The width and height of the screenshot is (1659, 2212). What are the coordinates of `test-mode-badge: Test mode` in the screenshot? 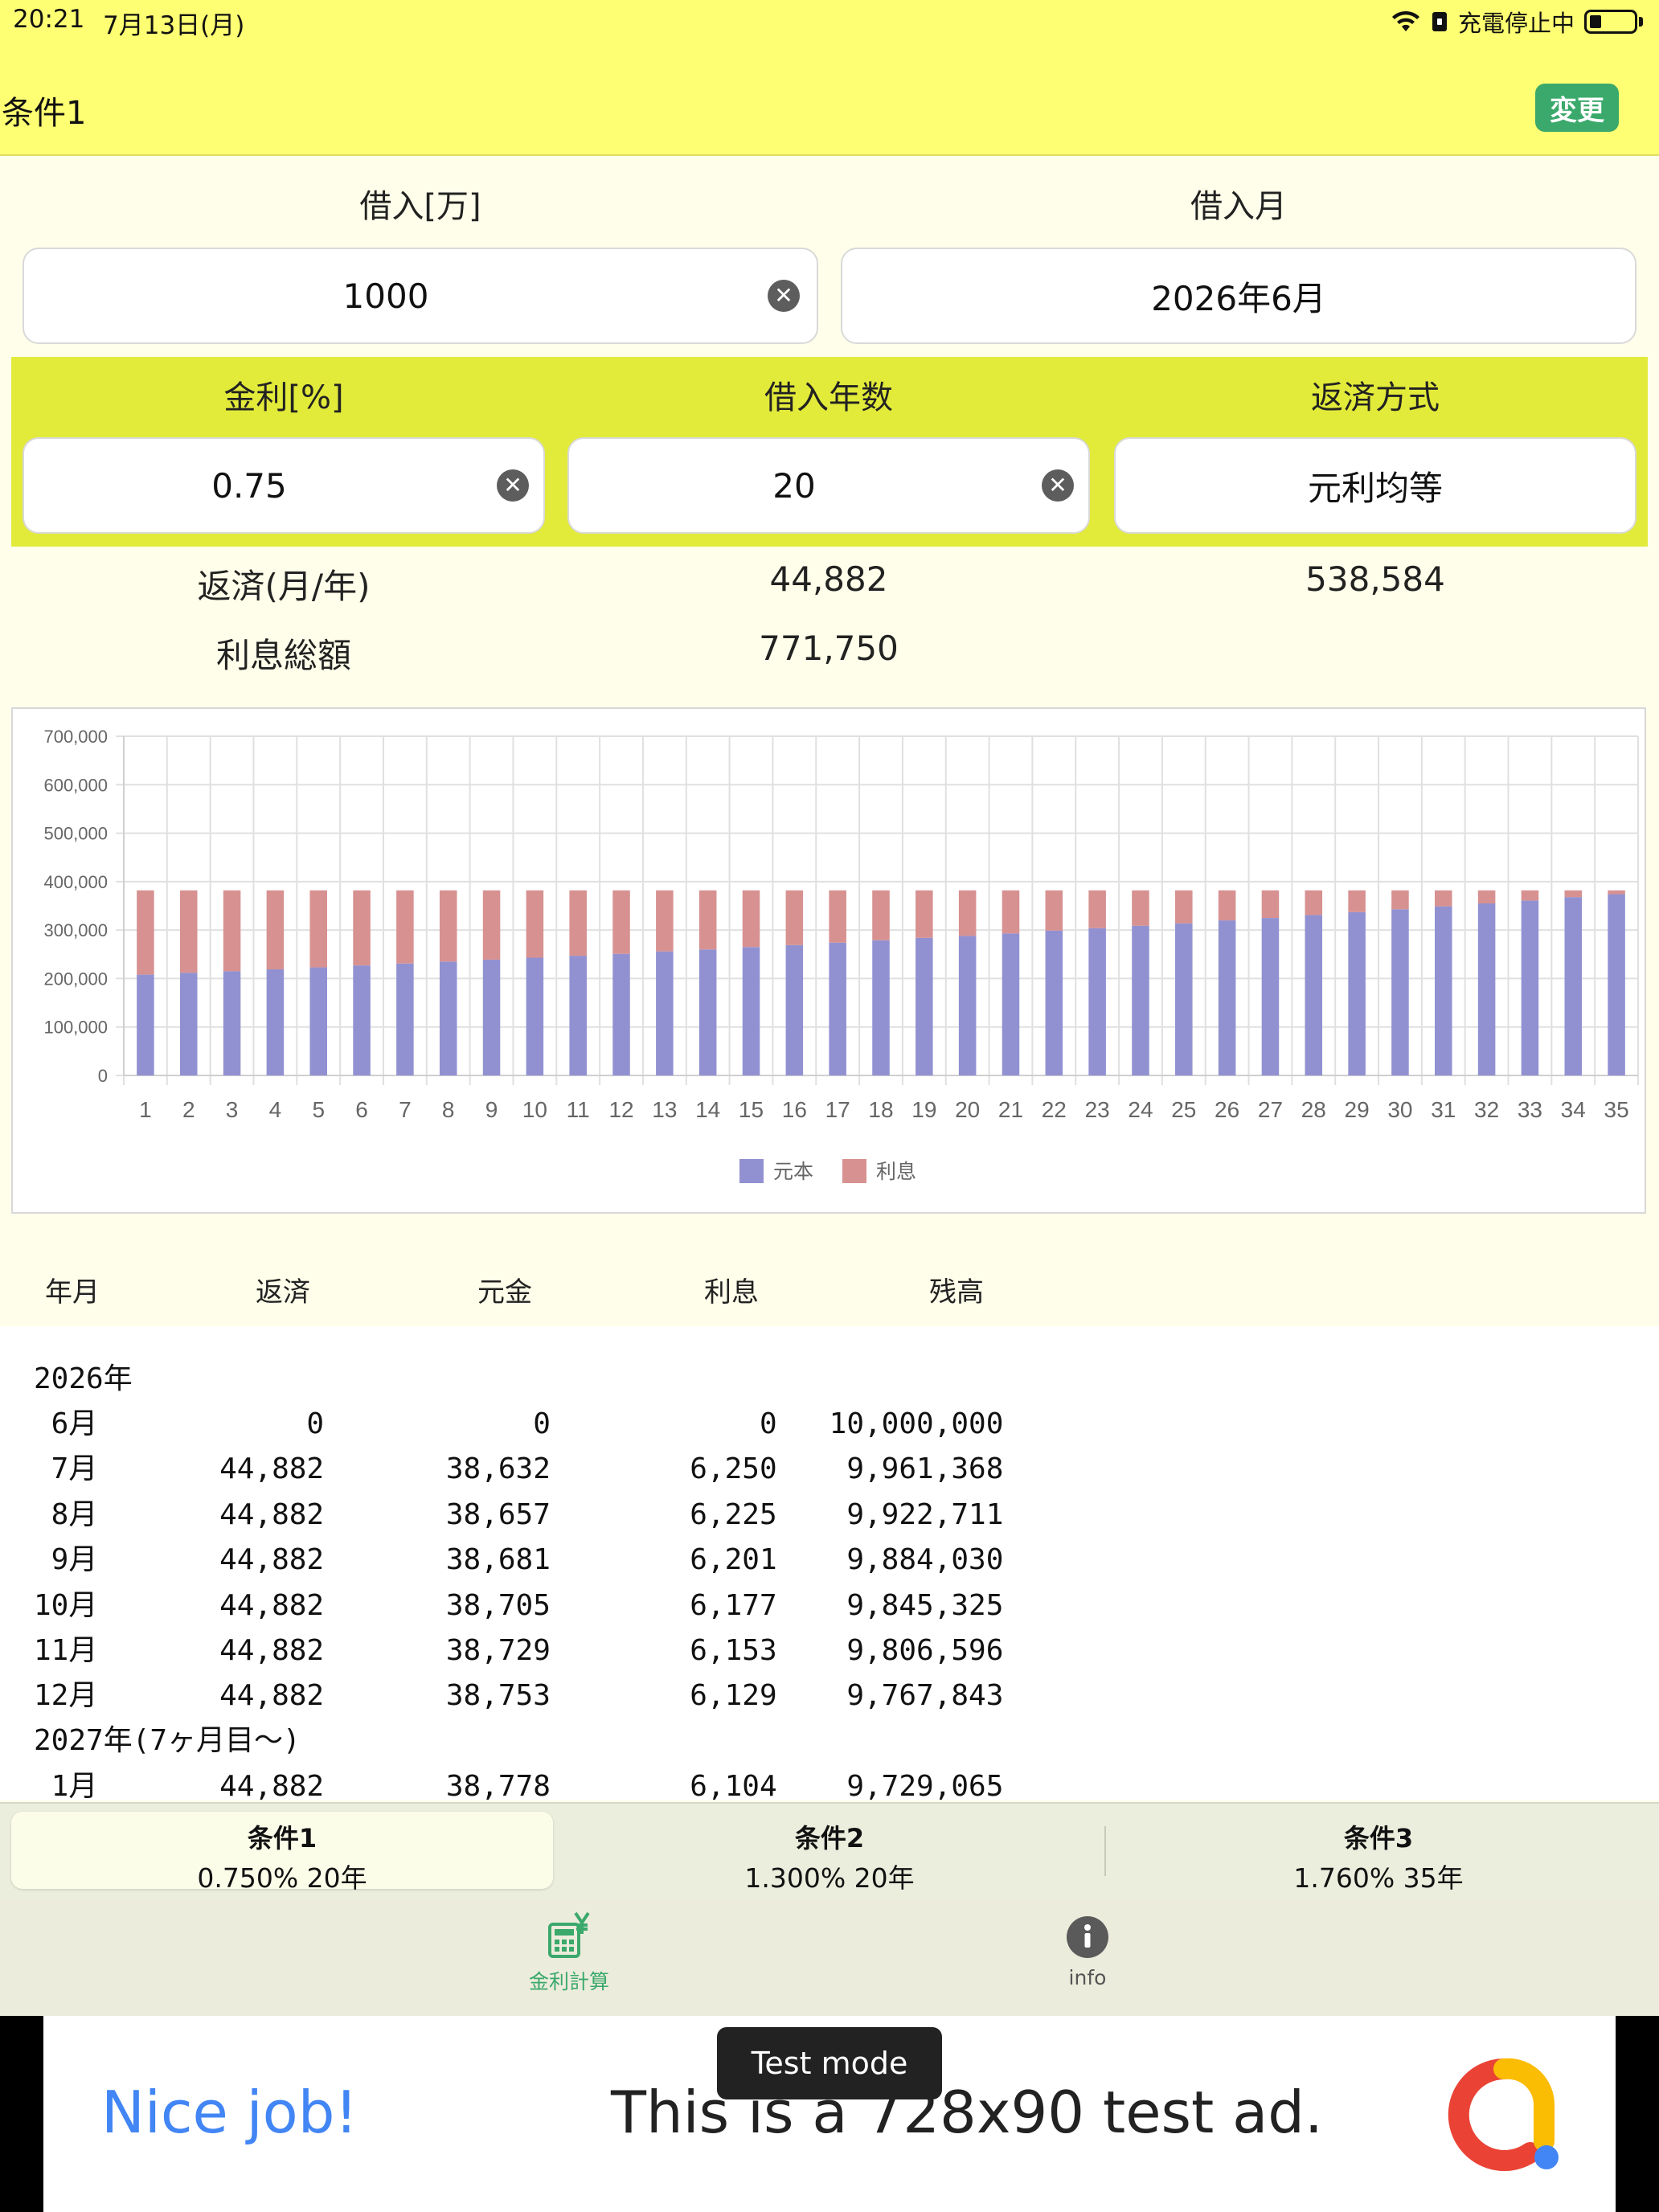 It's located at (829, 2063).